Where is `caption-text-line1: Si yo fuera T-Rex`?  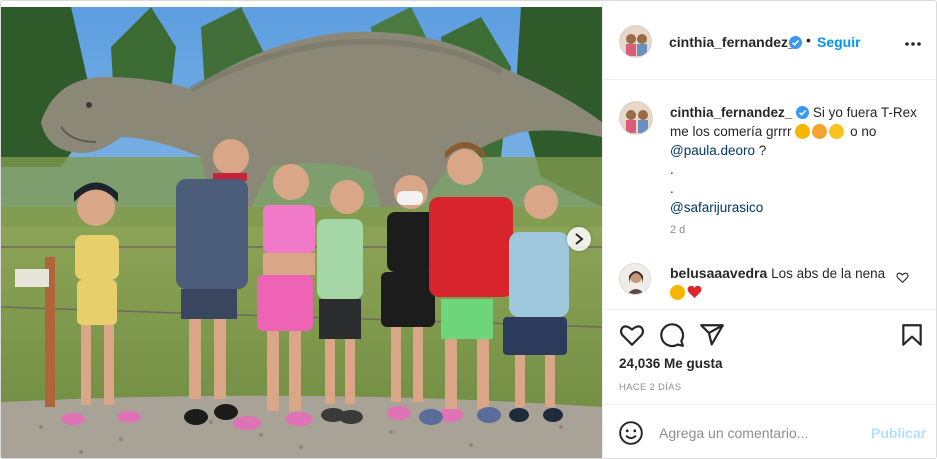 caption-text-line1: Si yo fuera T-Rex is located at coordinates (864, 112).